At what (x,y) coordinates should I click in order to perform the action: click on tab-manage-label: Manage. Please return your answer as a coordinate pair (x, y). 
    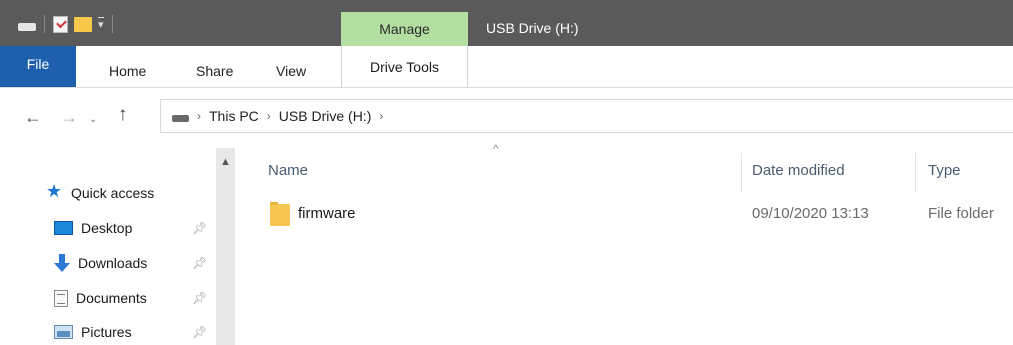
    Looking at the image, I should click on (404, 29).